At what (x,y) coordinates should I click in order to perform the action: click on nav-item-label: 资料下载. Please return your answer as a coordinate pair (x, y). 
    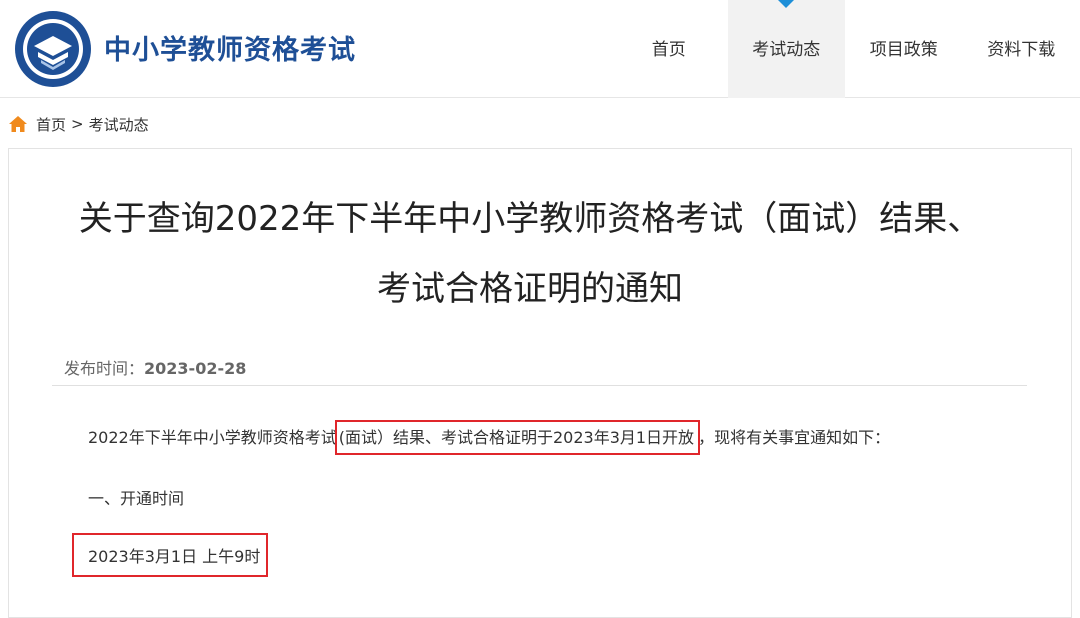
    Looking at the image, I should click on (1021, 50).